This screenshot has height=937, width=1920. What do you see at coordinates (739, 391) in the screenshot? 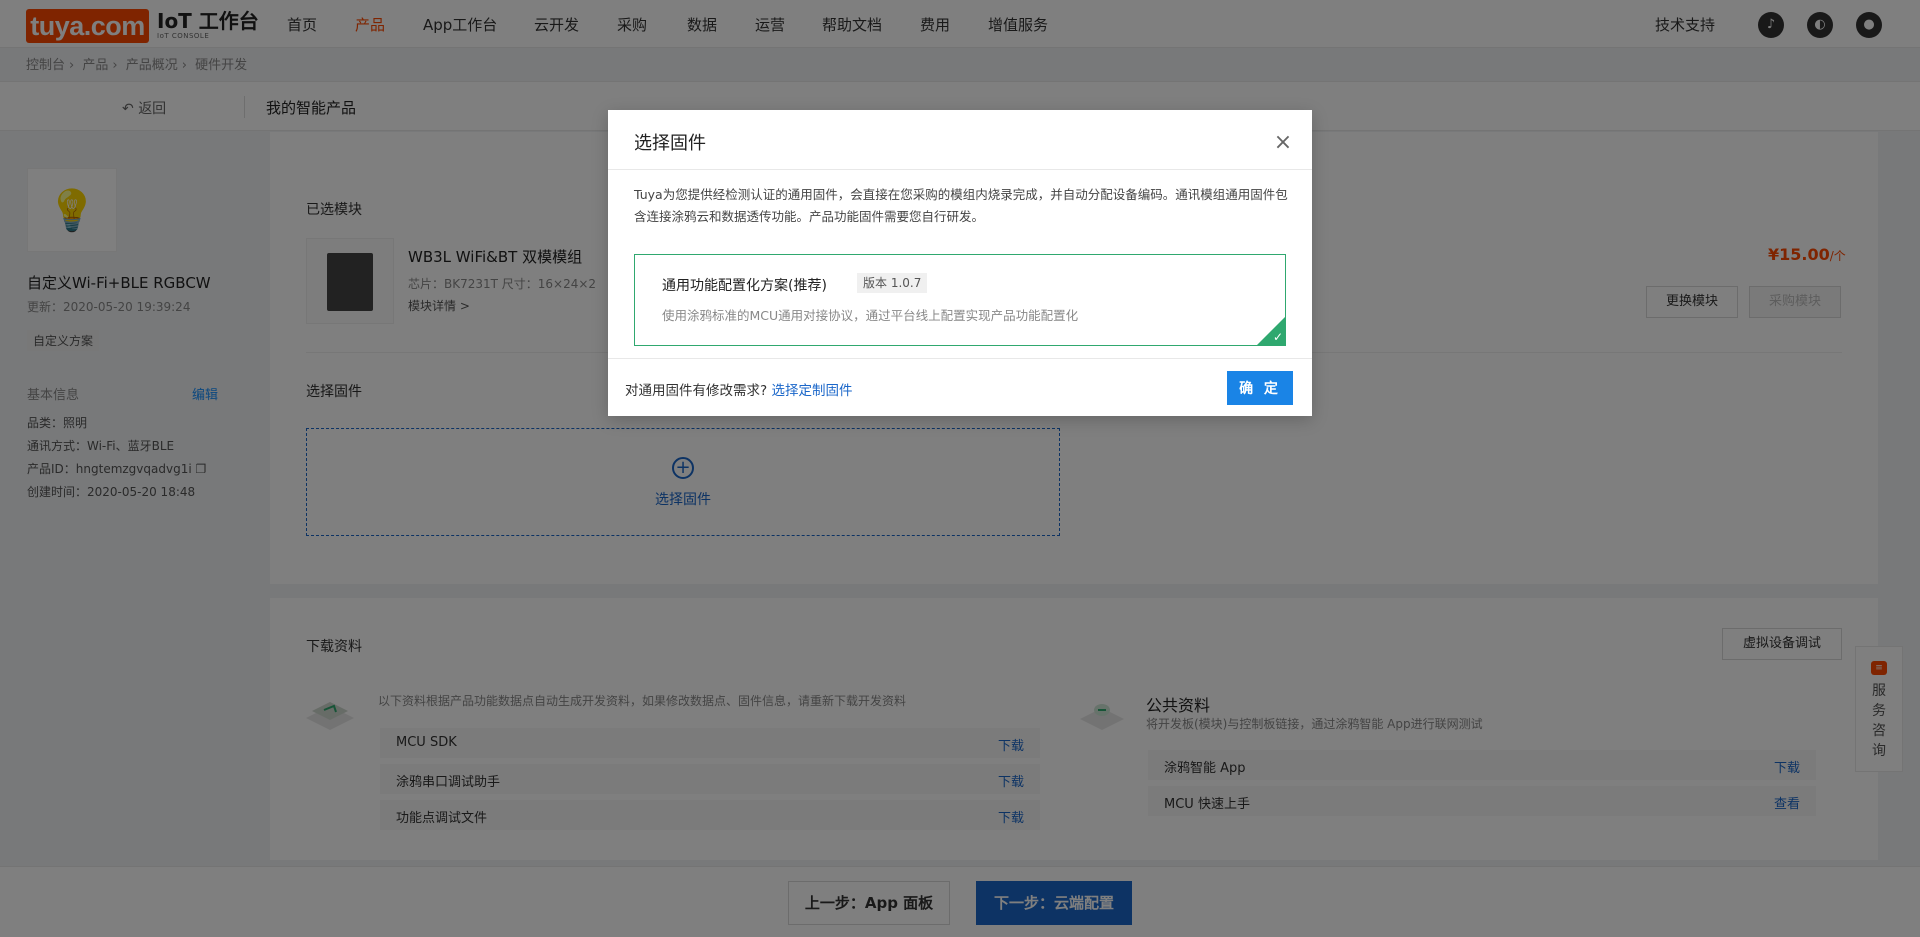
I see `custom-firmware-question: 对通用固件有修改需求? 选择定制固件` at bounding box center [739, 391].